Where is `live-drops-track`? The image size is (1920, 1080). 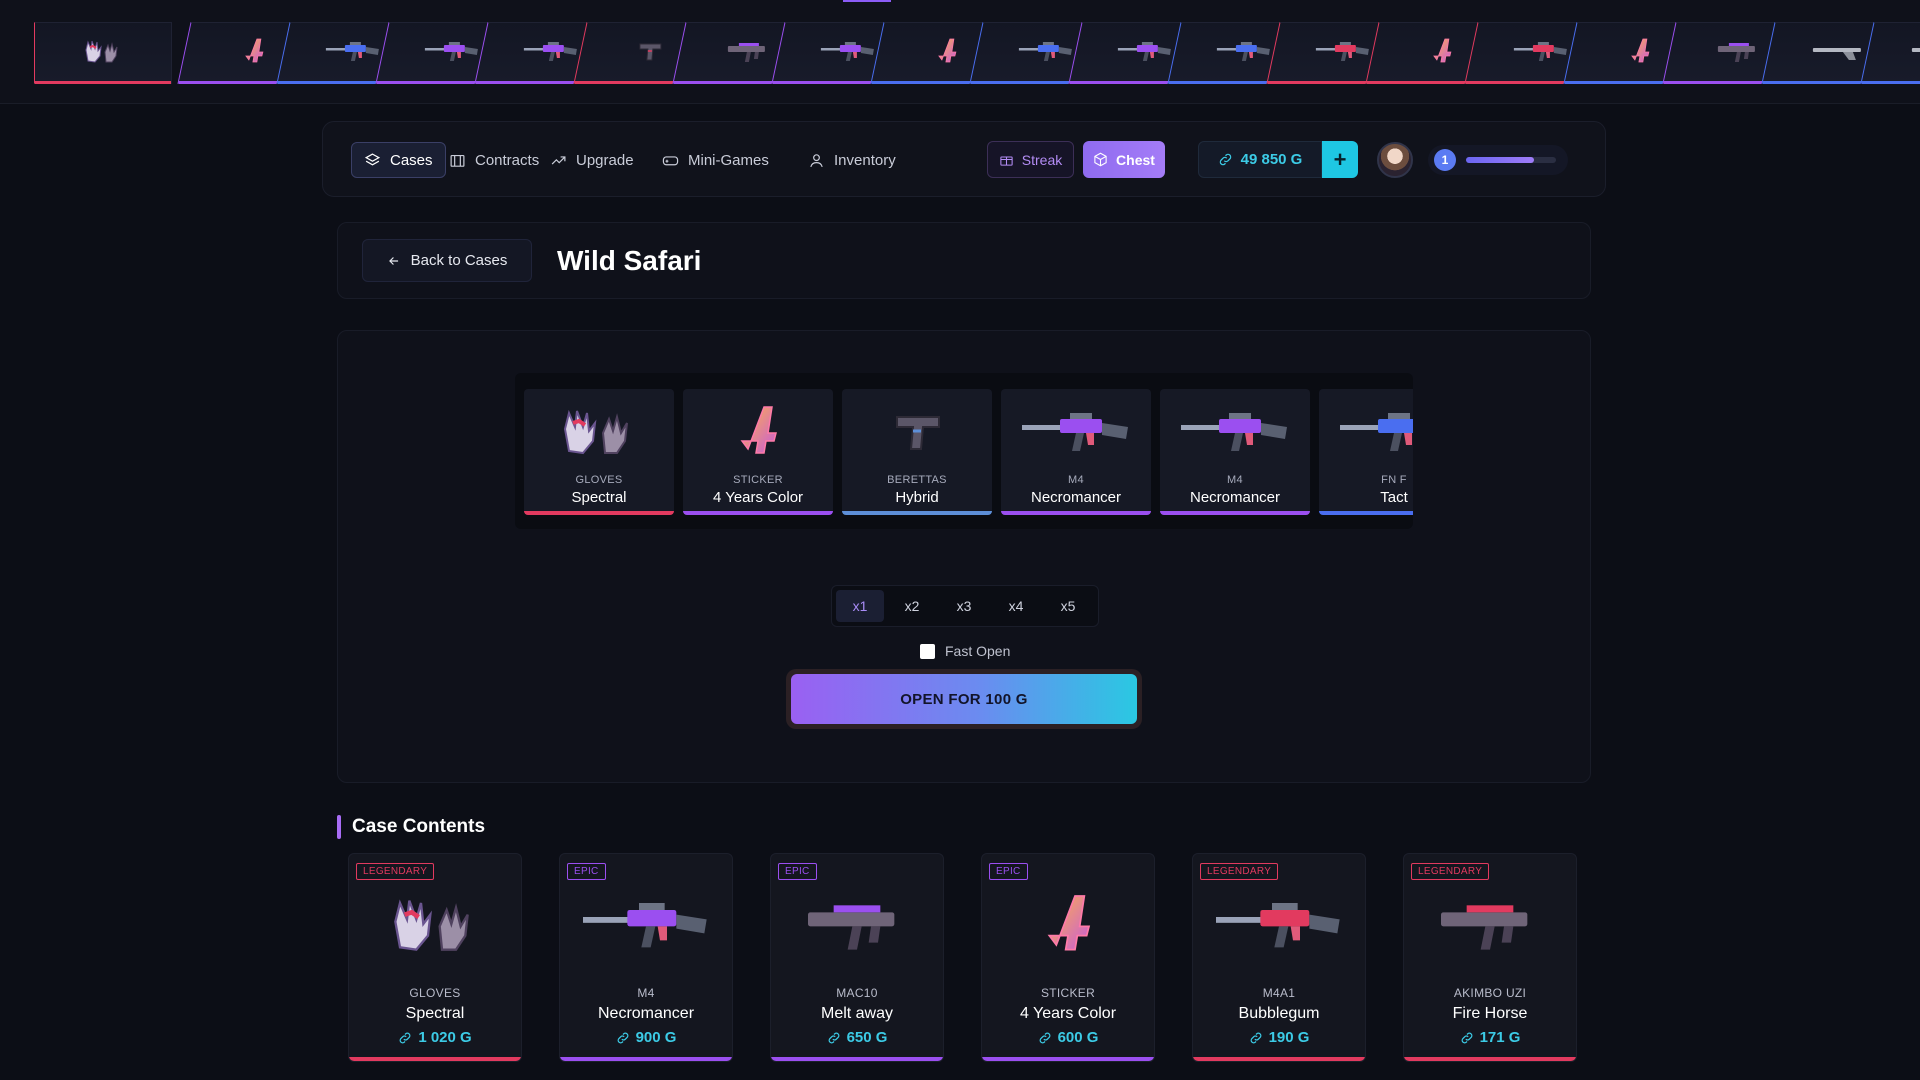 live-drops-track is located at coordinates (977, 53).